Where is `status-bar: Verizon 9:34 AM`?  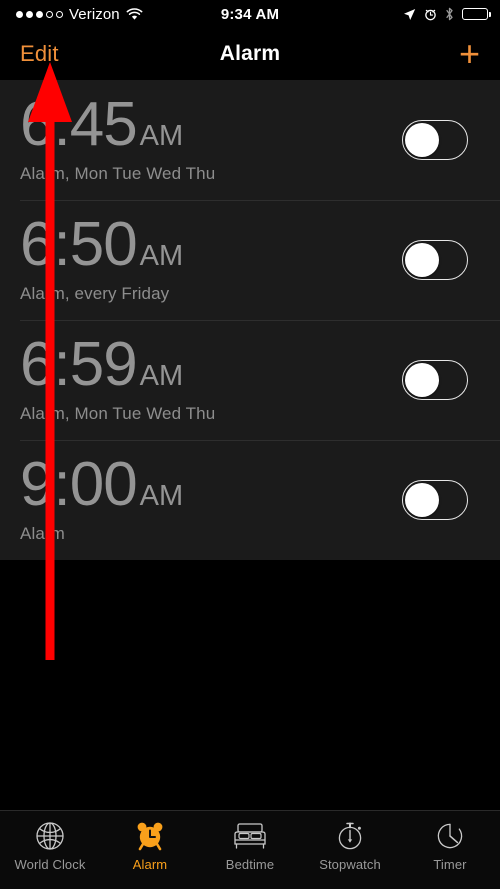 status-bar: Verizon 9:34 AM is located at coordinates (250, 14).